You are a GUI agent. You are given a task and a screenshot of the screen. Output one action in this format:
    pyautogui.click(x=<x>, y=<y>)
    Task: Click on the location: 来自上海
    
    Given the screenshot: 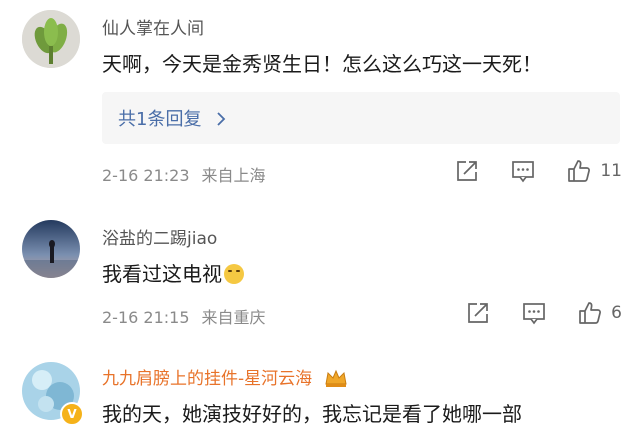 What is the action you would take?
    pyautogui.click(x=233, y=175)
    